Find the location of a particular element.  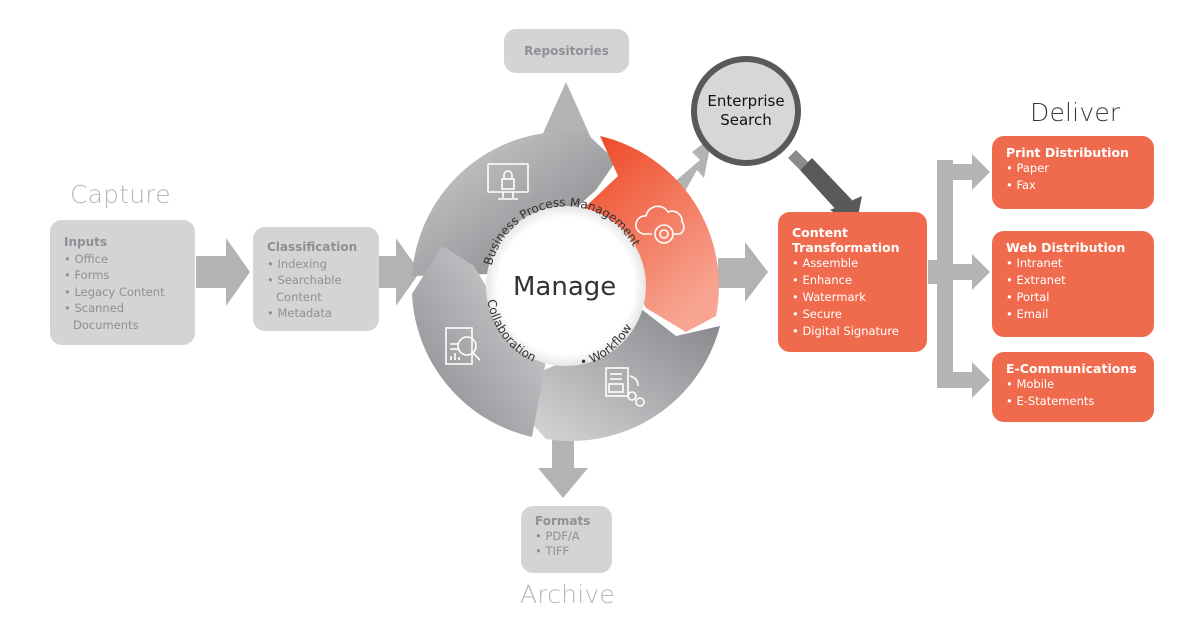

classification-title: Classification is located at coordinates (312, 247).